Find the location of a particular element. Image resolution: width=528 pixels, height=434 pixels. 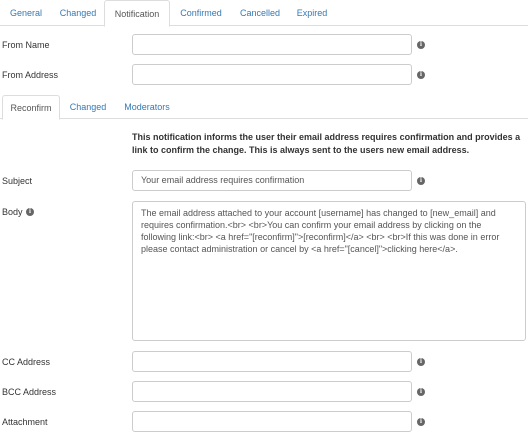

from-address-input is located at coordinates (272, 74).